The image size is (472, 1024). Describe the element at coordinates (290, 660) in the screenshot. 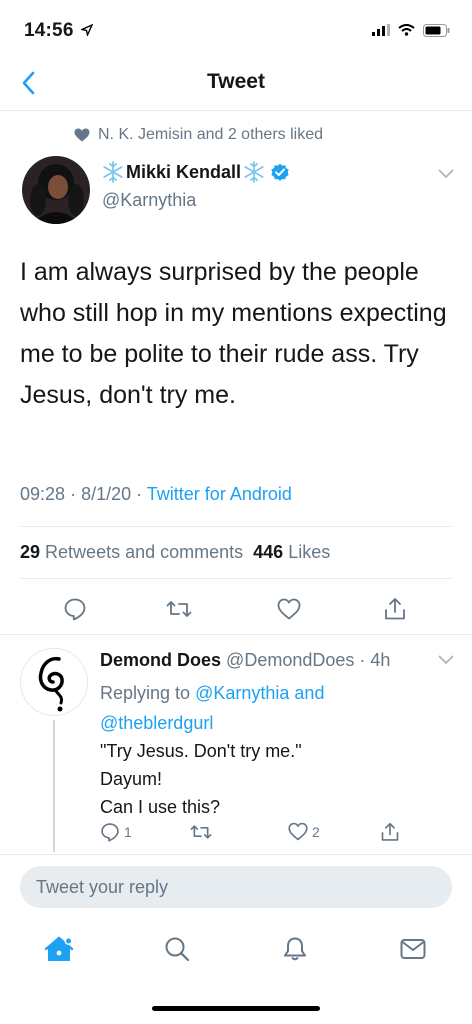

I see `reply-author-handle: @DemondDoes` at that location.